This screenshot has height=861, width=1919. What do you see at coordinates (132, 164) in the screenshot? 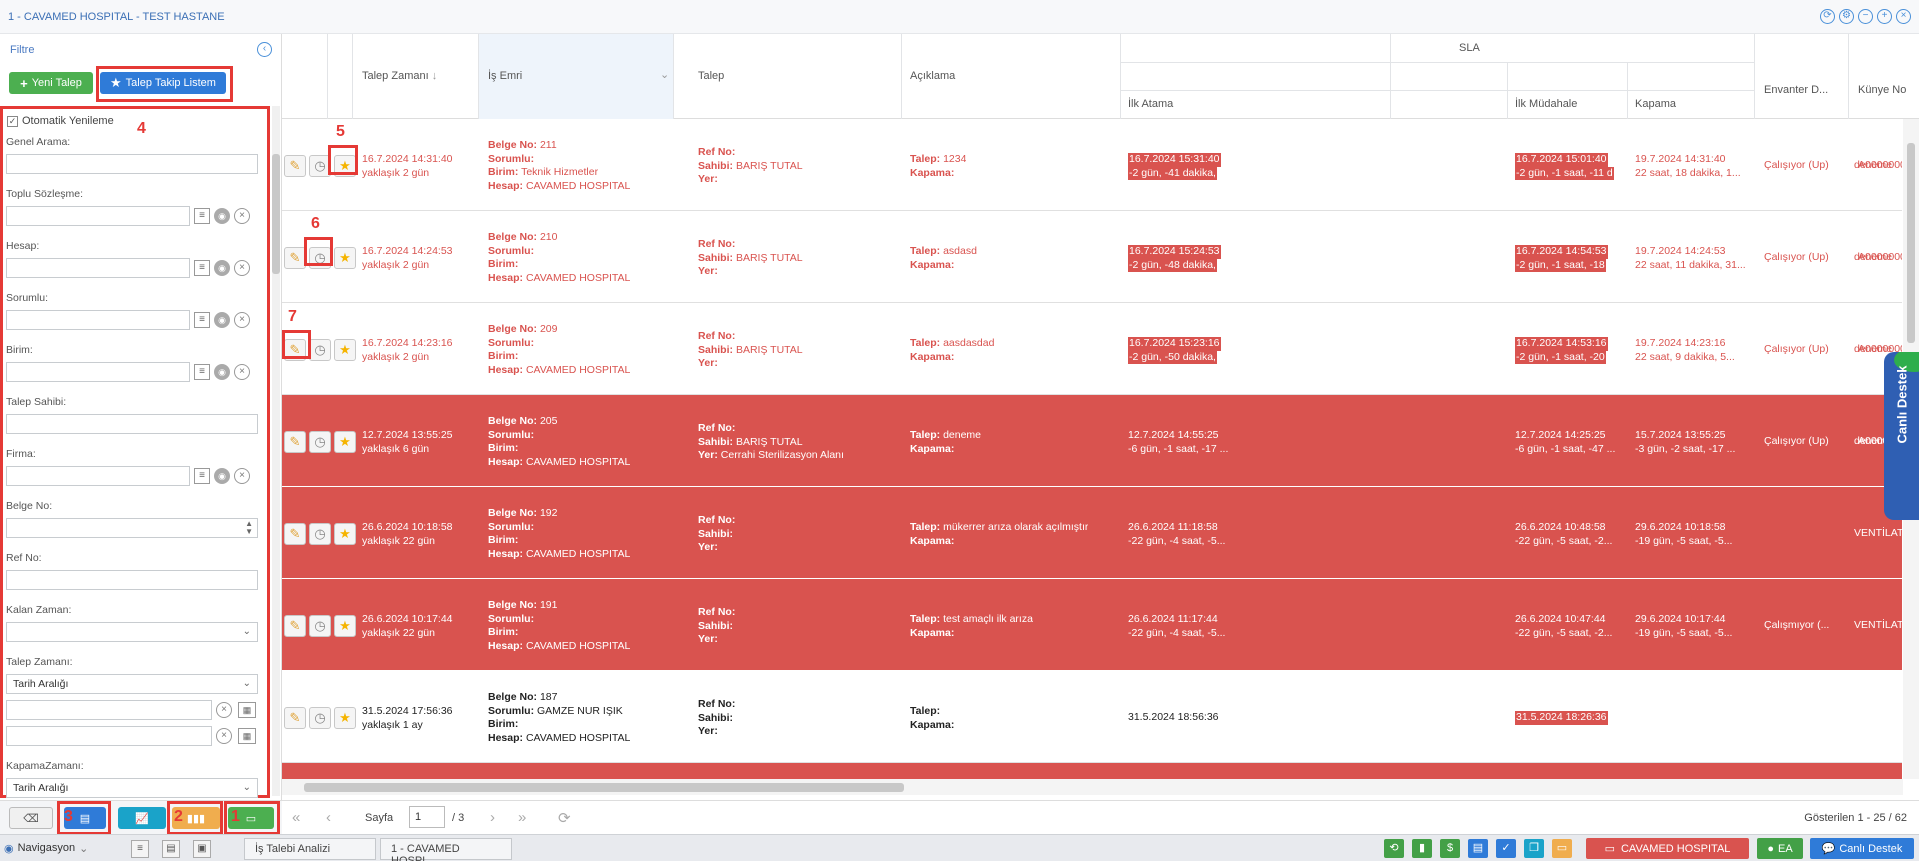
I see `general-search-input` at bounding box center [132, 164].